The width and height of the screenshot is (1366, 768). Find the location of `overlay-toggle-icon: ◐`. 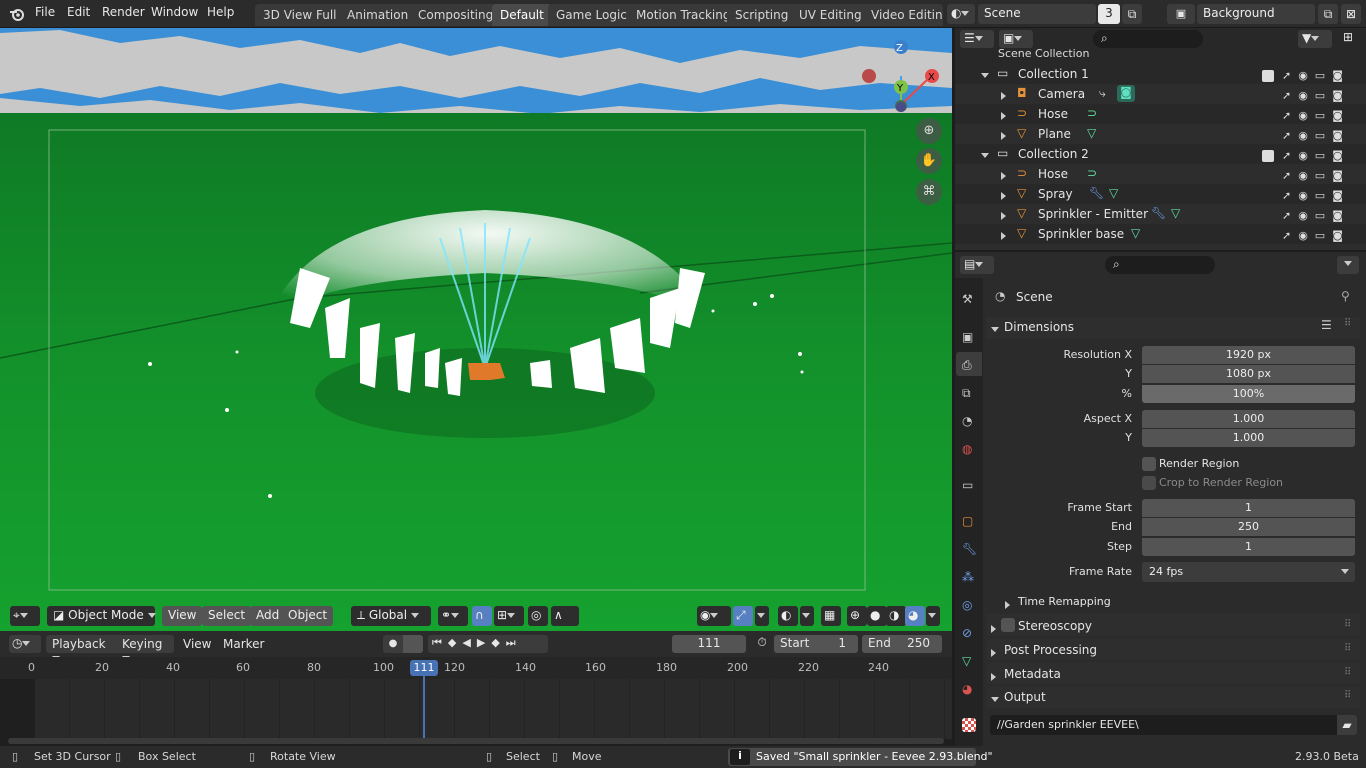

overlay-toggle-icon: ◐ is located at coordinates (788, 616).